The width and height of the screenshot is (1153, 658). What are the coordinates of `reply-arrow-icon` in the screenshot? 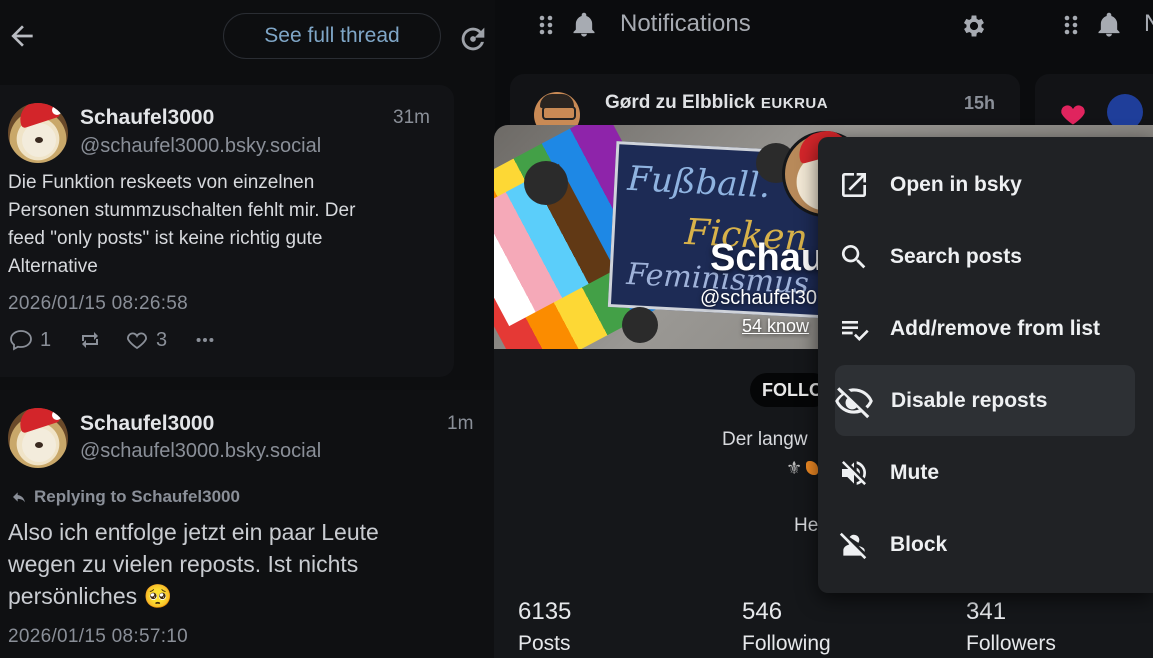 It's located at (19, 497).